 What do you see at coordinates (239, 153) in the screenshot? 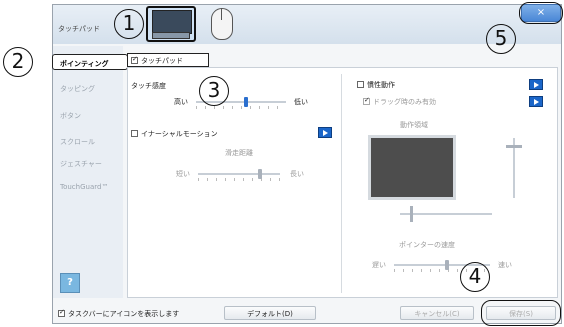
I see `distance-label: 滑走距離` at bounding box center [239, 153].